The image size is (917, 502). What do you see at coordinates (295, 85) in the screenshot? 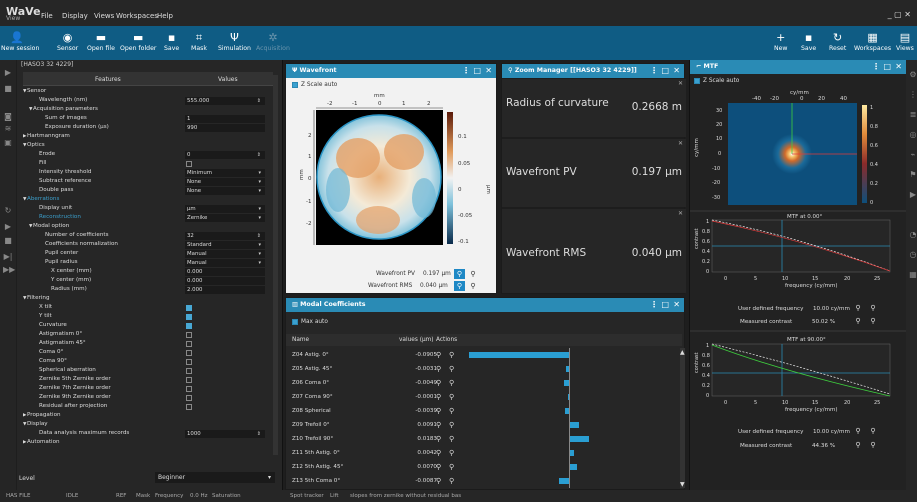
I see `zscale-auto-checkbox` at bounding box center [295, 85].